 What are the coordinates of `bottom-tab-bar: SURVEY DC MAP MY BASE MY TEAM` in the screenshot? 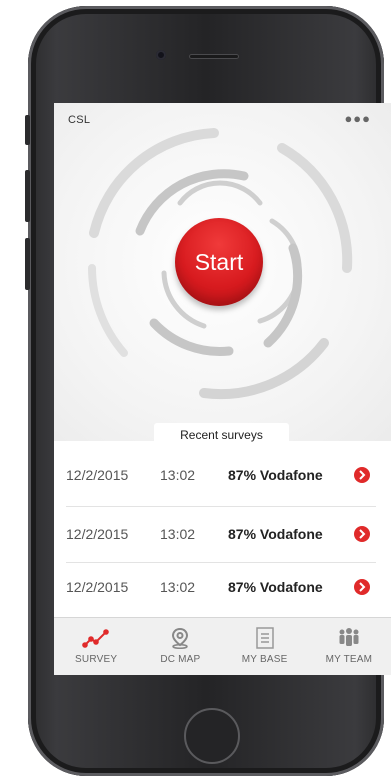 It's located at (222, 646).